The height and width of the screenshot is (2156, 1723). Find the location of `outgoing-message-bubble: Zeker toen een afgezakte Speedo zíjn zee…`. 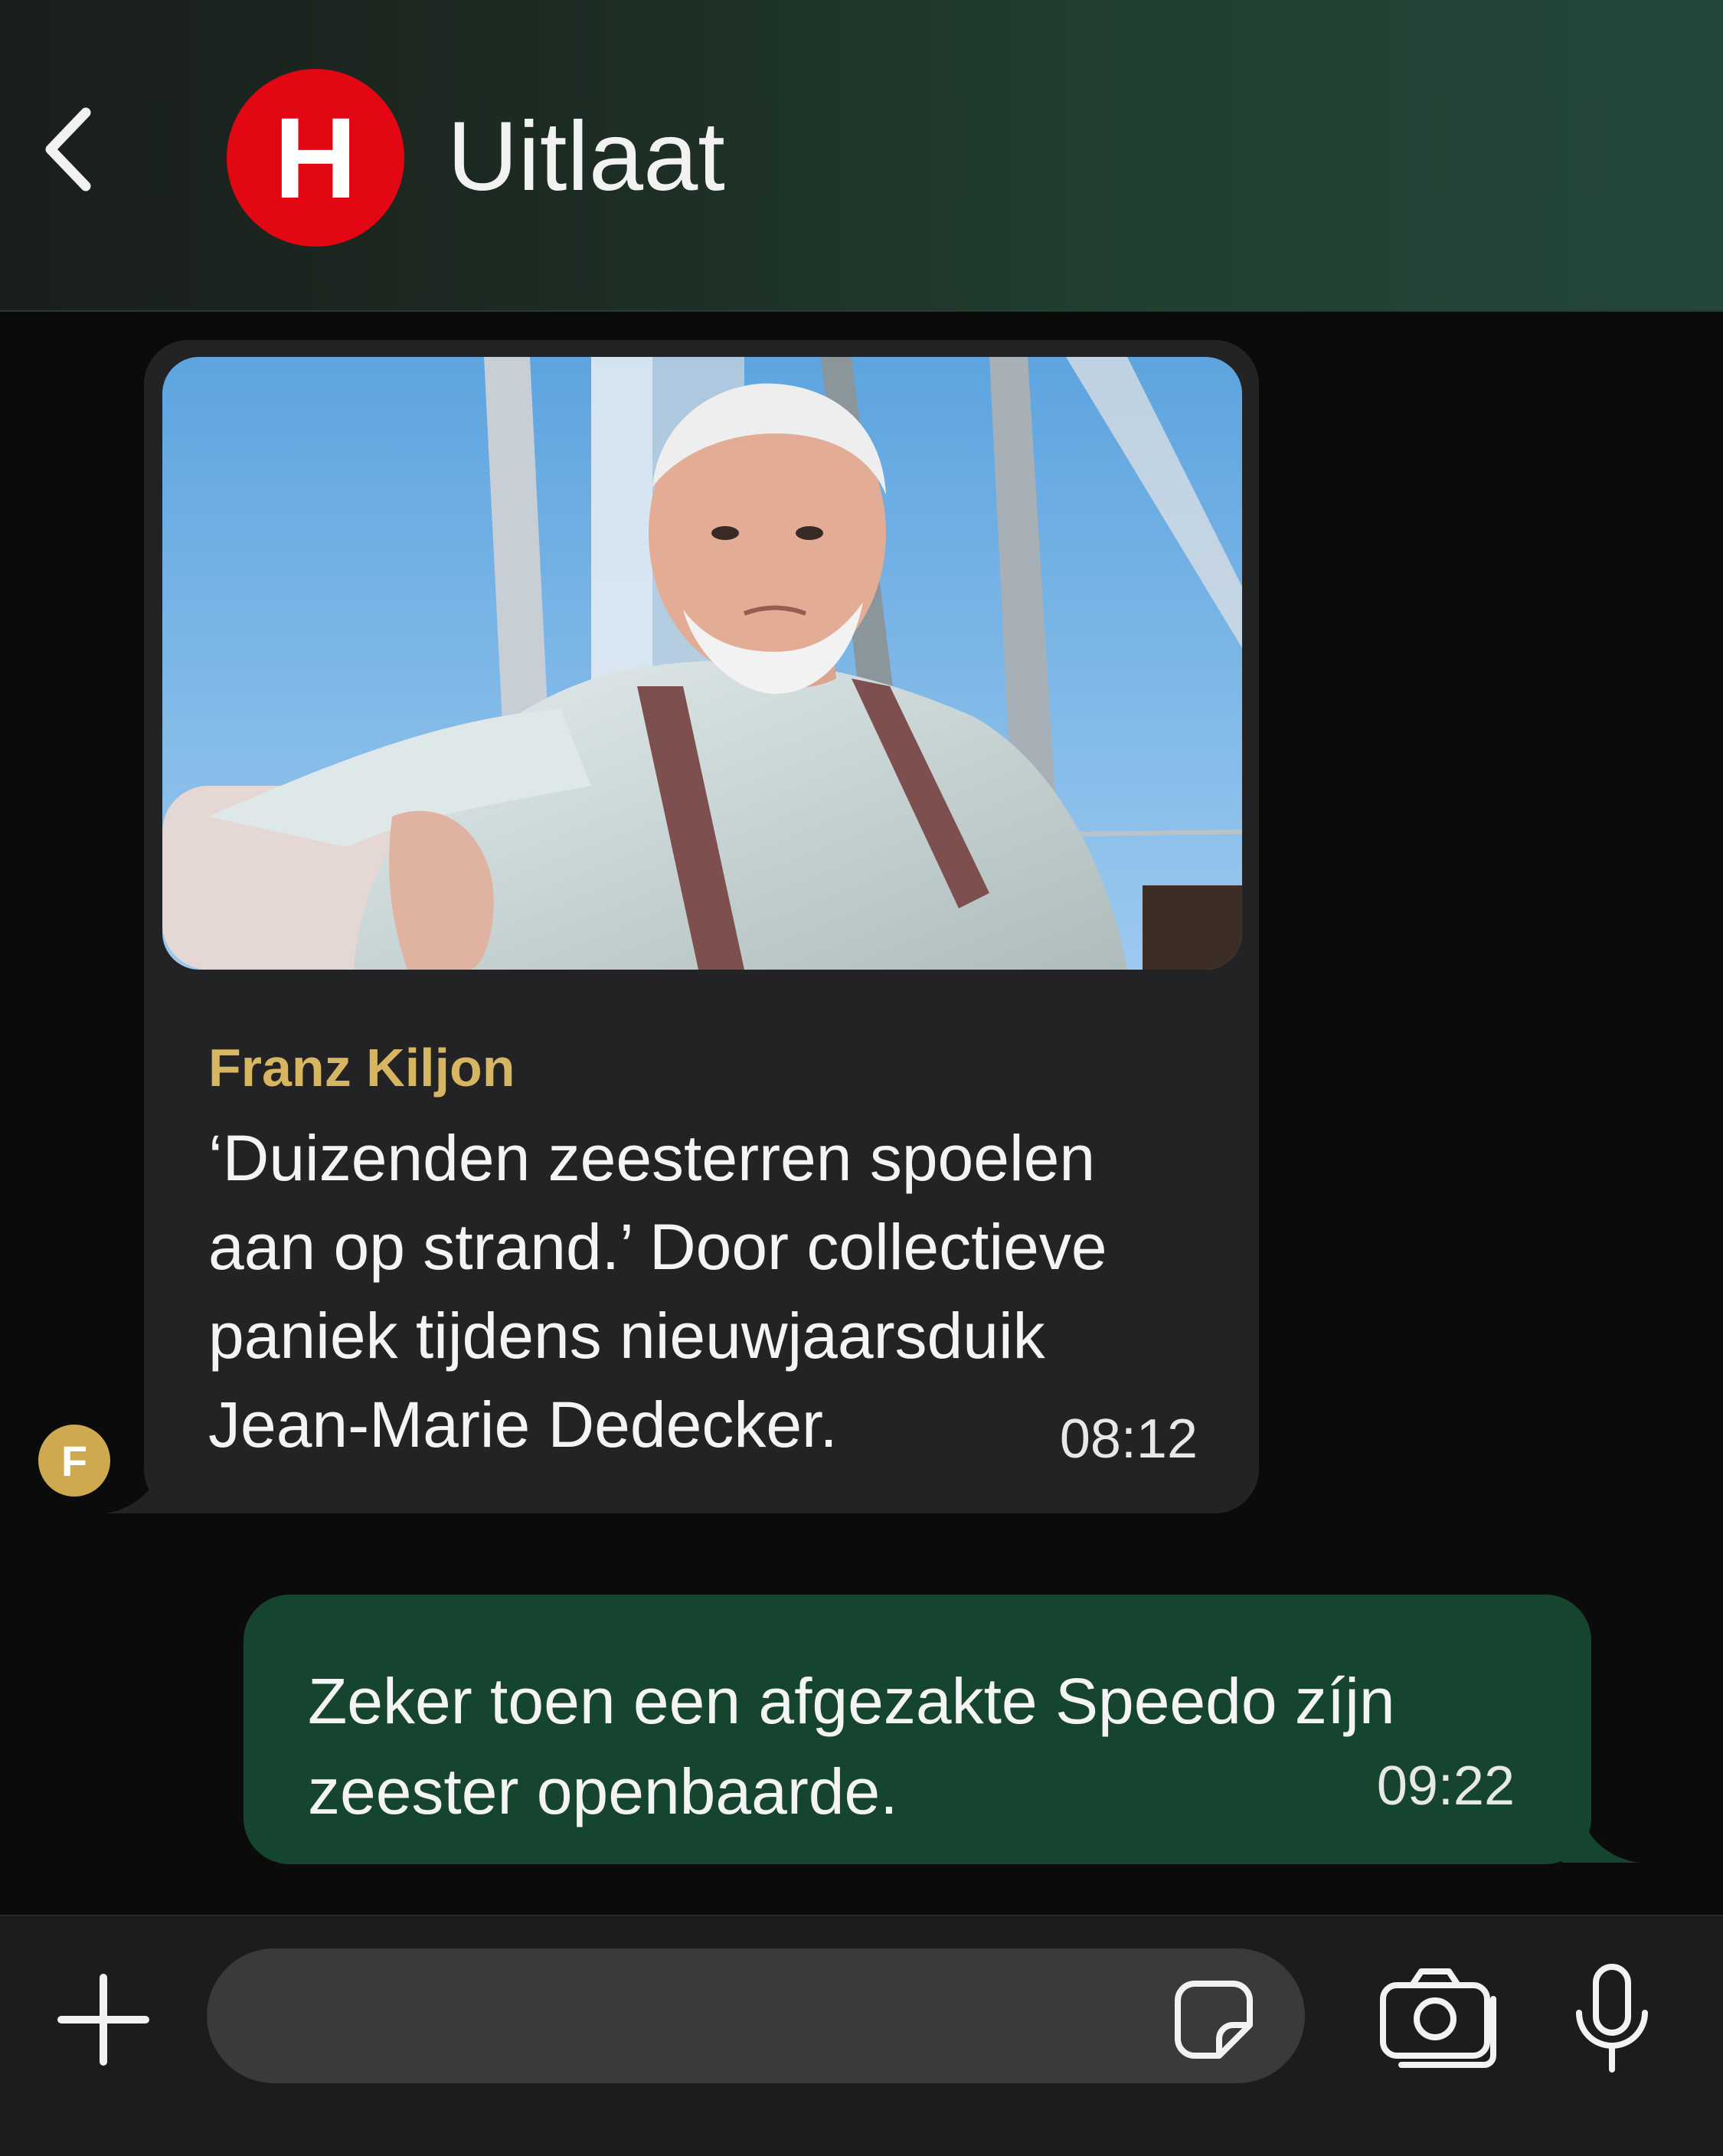

outgoing-message-bubble: Zeker toen een afgezakte Speedo zíjn zee… is located at coordinates (917, 1729).